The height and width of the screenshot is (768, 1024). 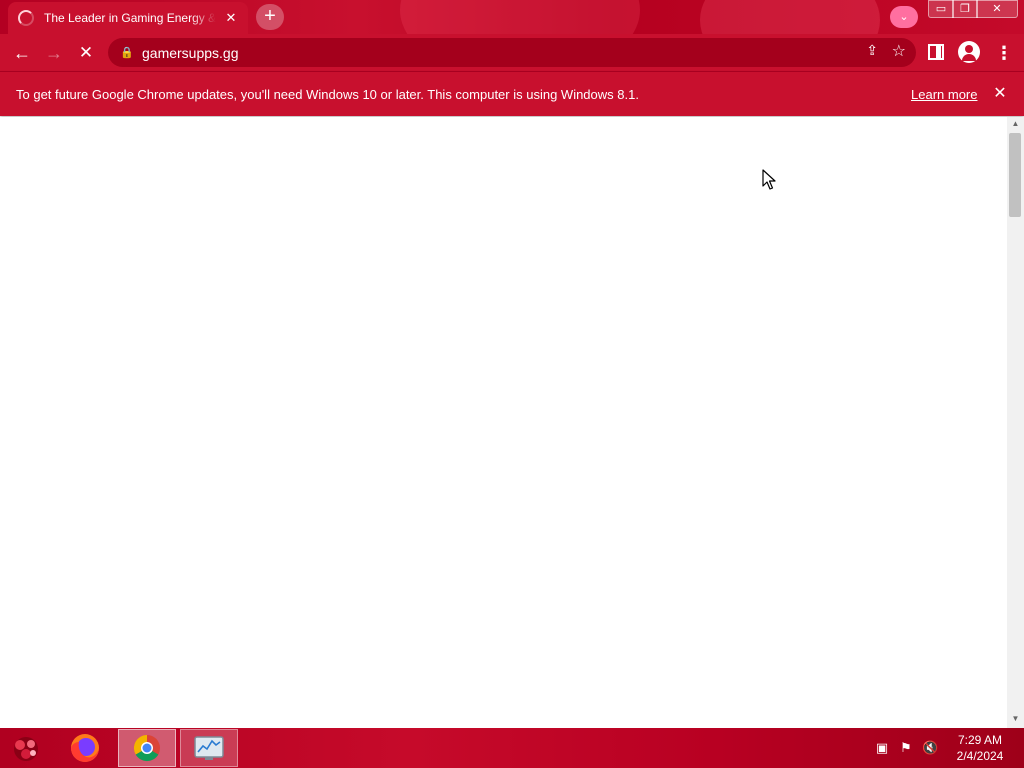 I want to click on network-icon: ▣, so click(x=882, y=748).